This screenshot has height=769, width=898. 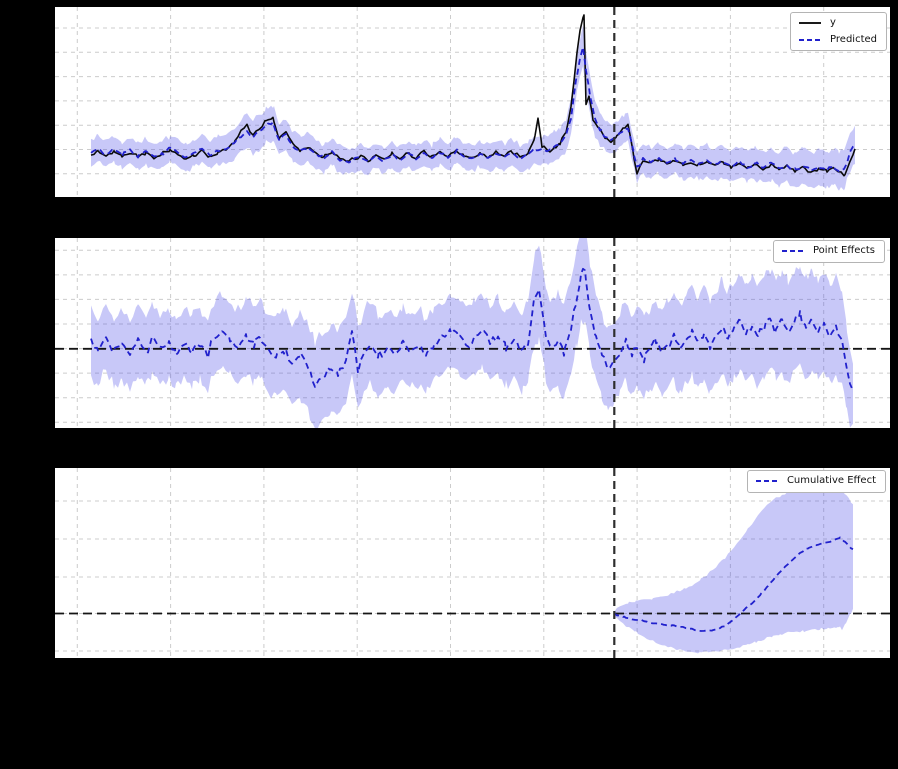 What do you see at coordinates (831, 480) in the screenshot?
I see `legend-label-cumulative-effect: Cumulative Effect` at bounding box center [831, 480].